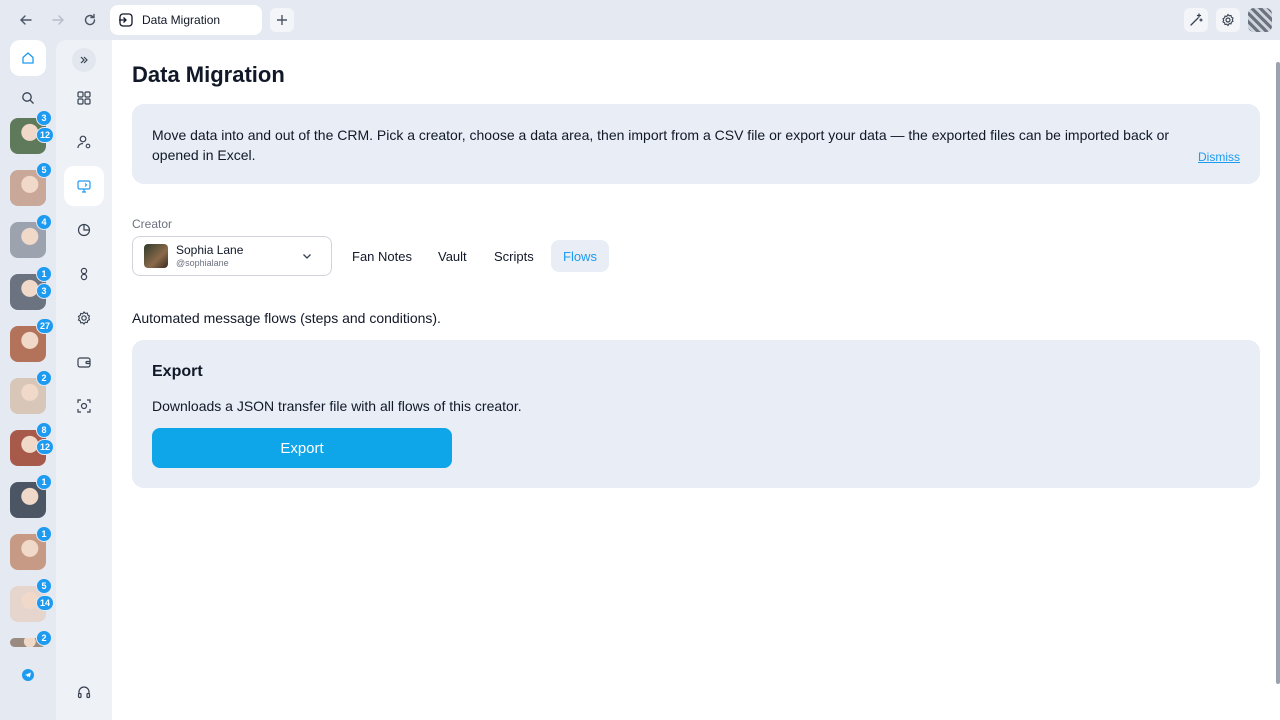  What do you see at coordinates (514, 256) in the screenshot?
I see `tab-scripts: Scripts` at bounding box center [514, 256].